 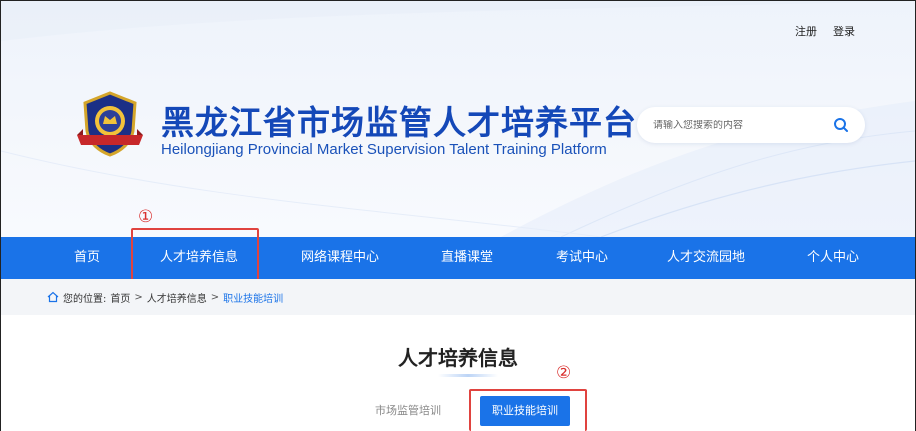 I want to click on page-title: 人才培养信息, so click(x=458, y=358).